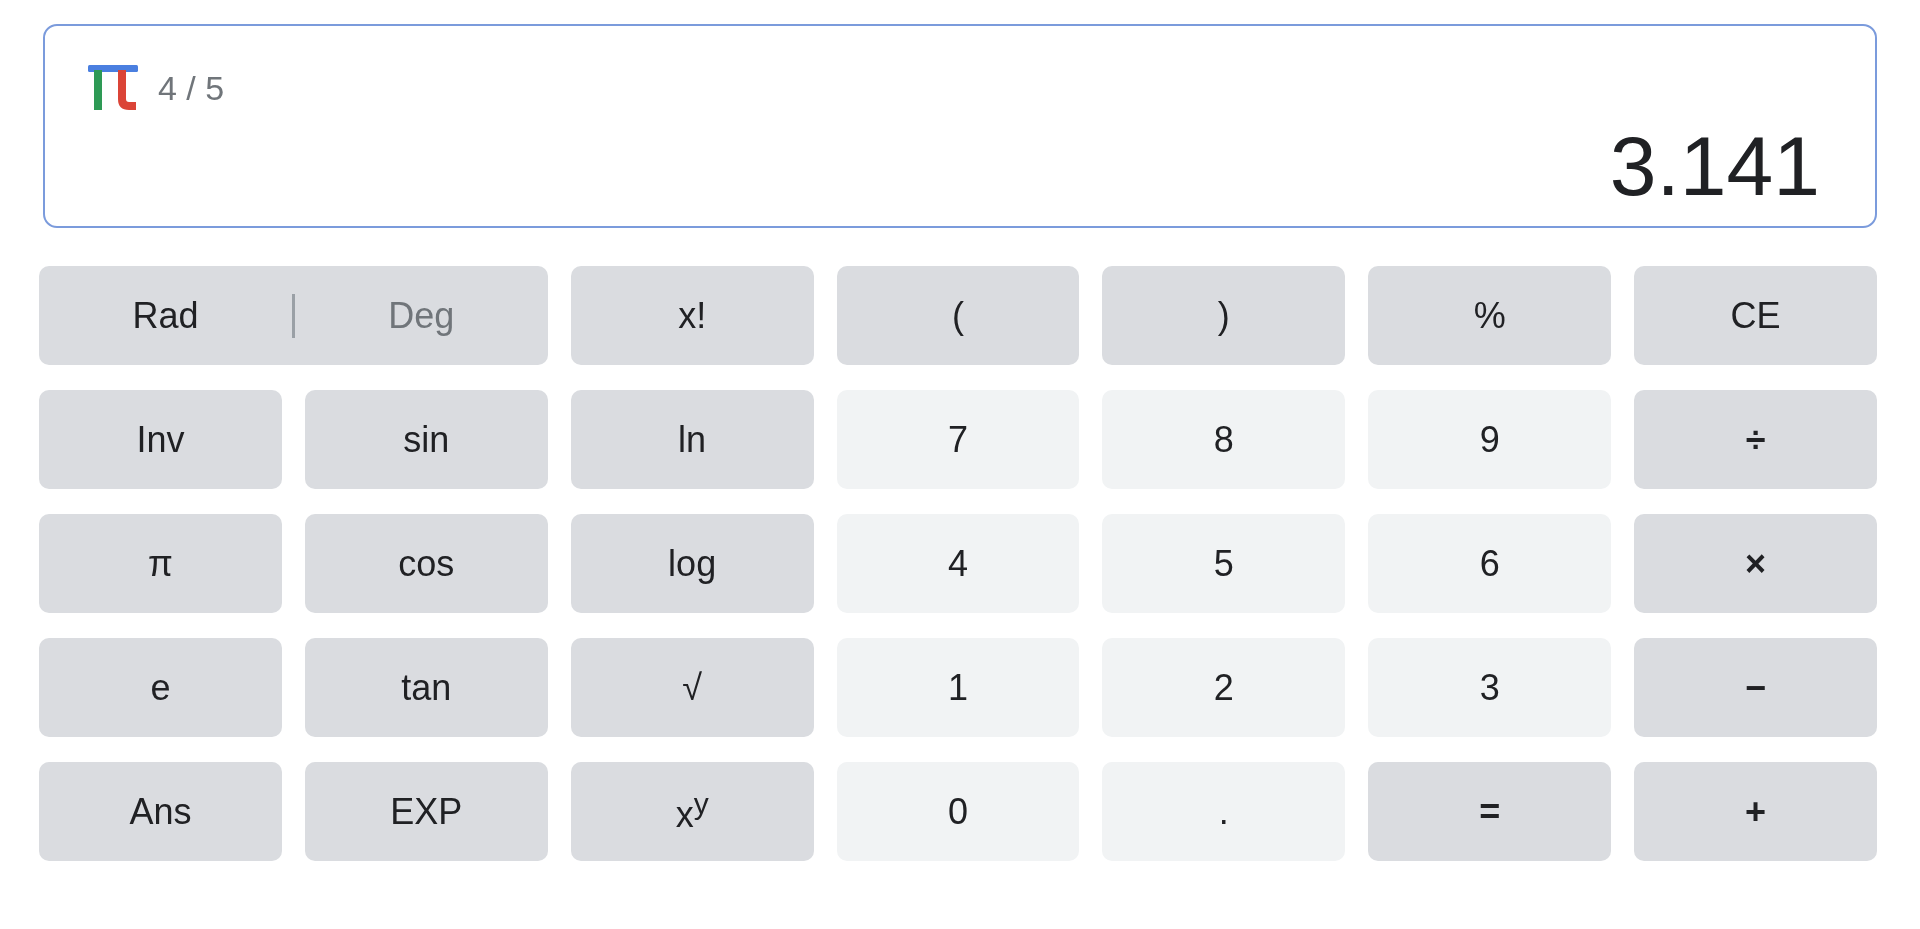 This screenshot has width=1920, height=929. I want to click on calculator-key: e, so click(160, 687).